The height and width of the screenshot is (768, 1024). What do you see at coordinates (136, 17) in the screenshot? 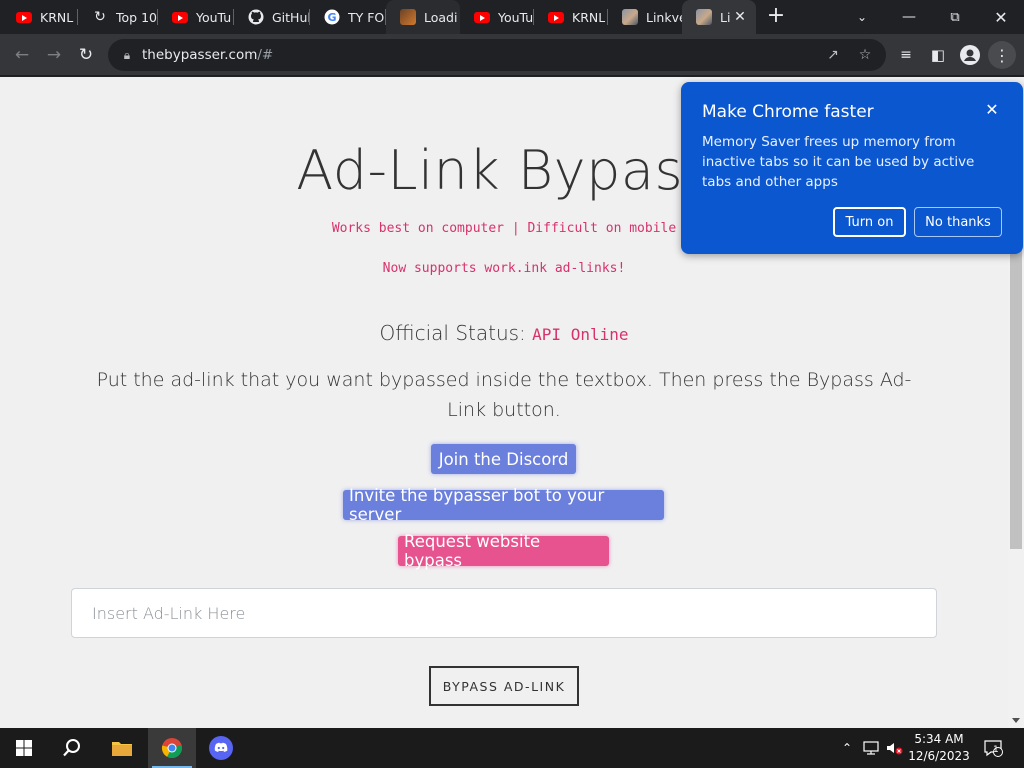
I see `tab-title: Top 10` at bounding box center [136, 17].